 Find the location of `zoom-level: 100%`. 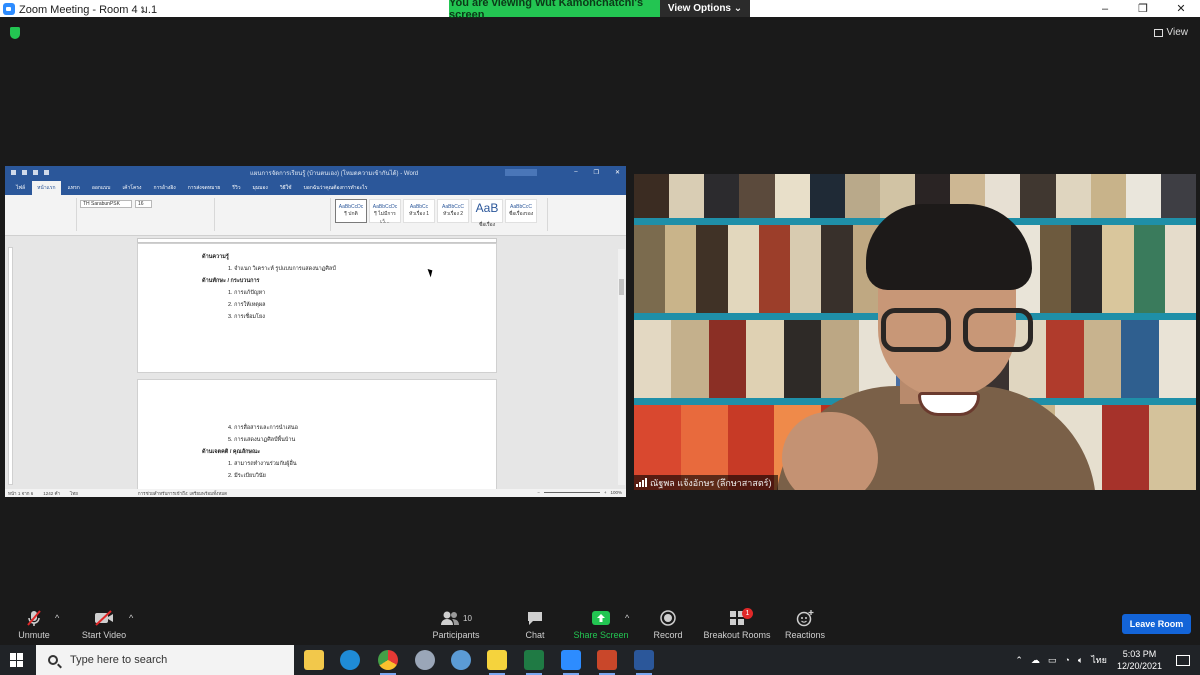

zoom-level: 100% is located at coordinates (616, 492).